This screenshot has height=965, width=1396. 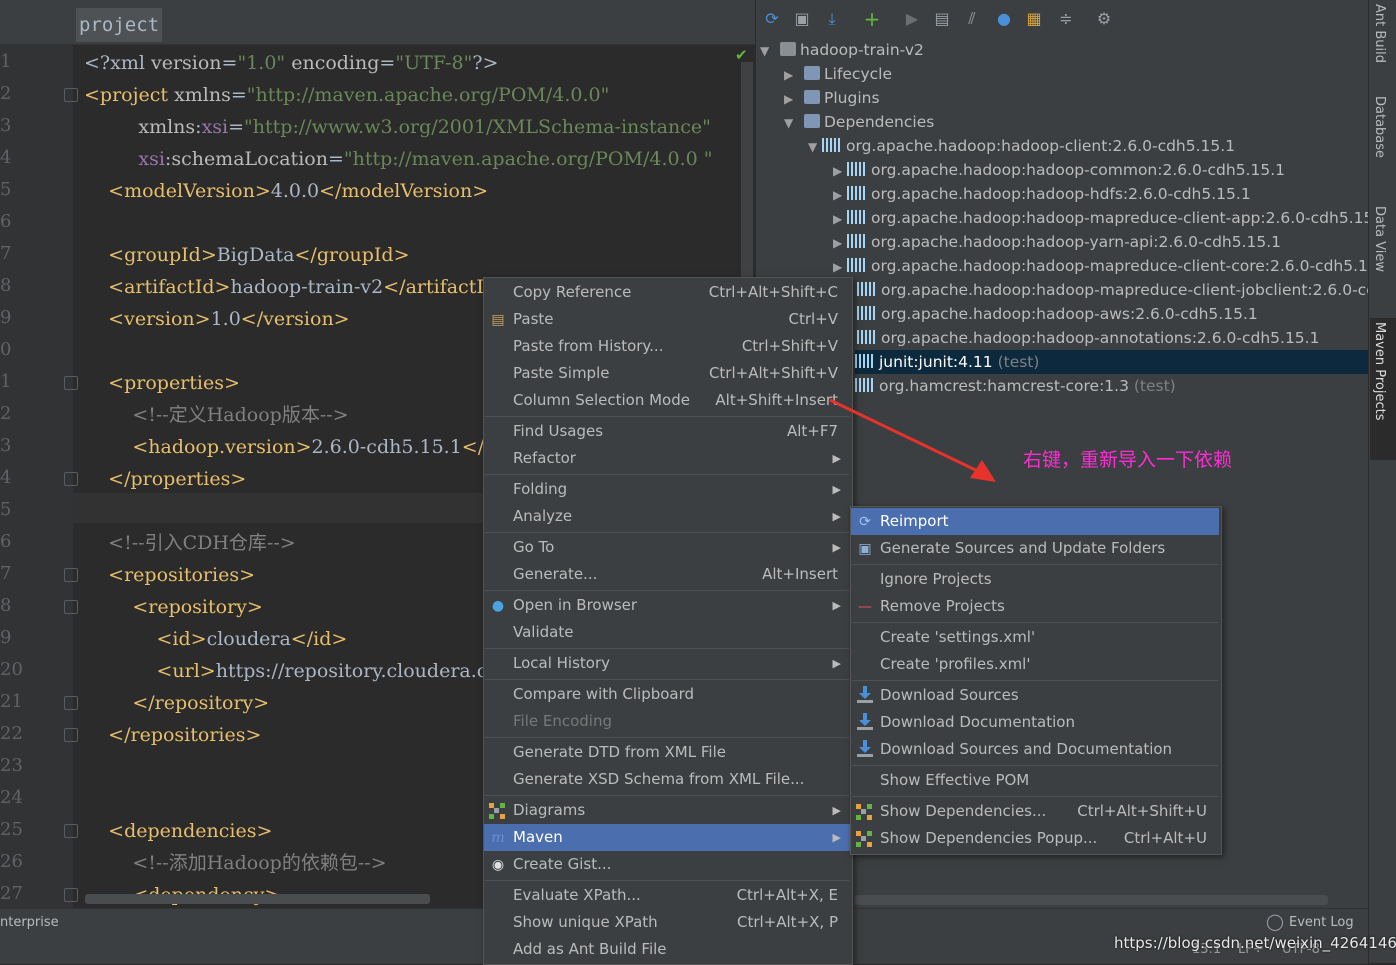 I want to click on download-icon: ⤓, so click(x=832, y=19).